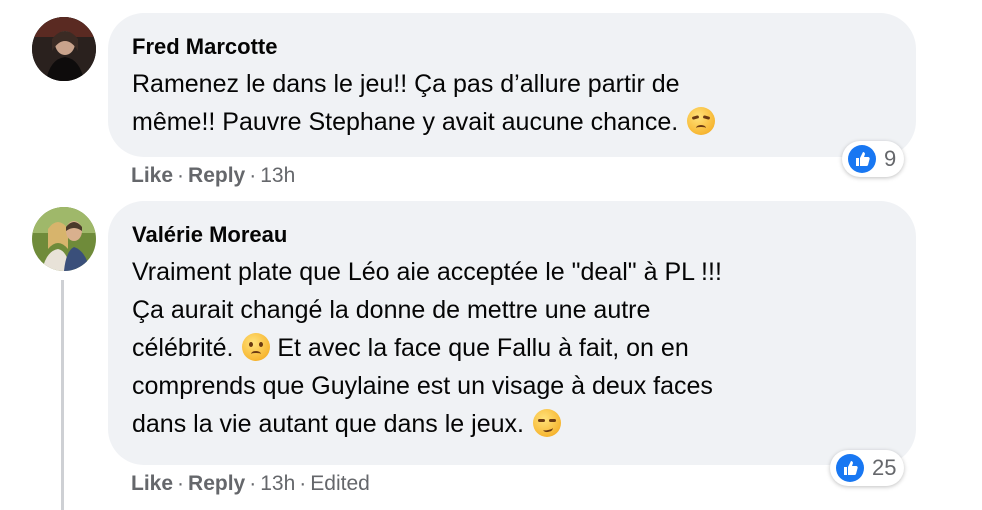 This screenshot has height=510, width=982. I want to click on edited-label: Edited, so click(340, 483).